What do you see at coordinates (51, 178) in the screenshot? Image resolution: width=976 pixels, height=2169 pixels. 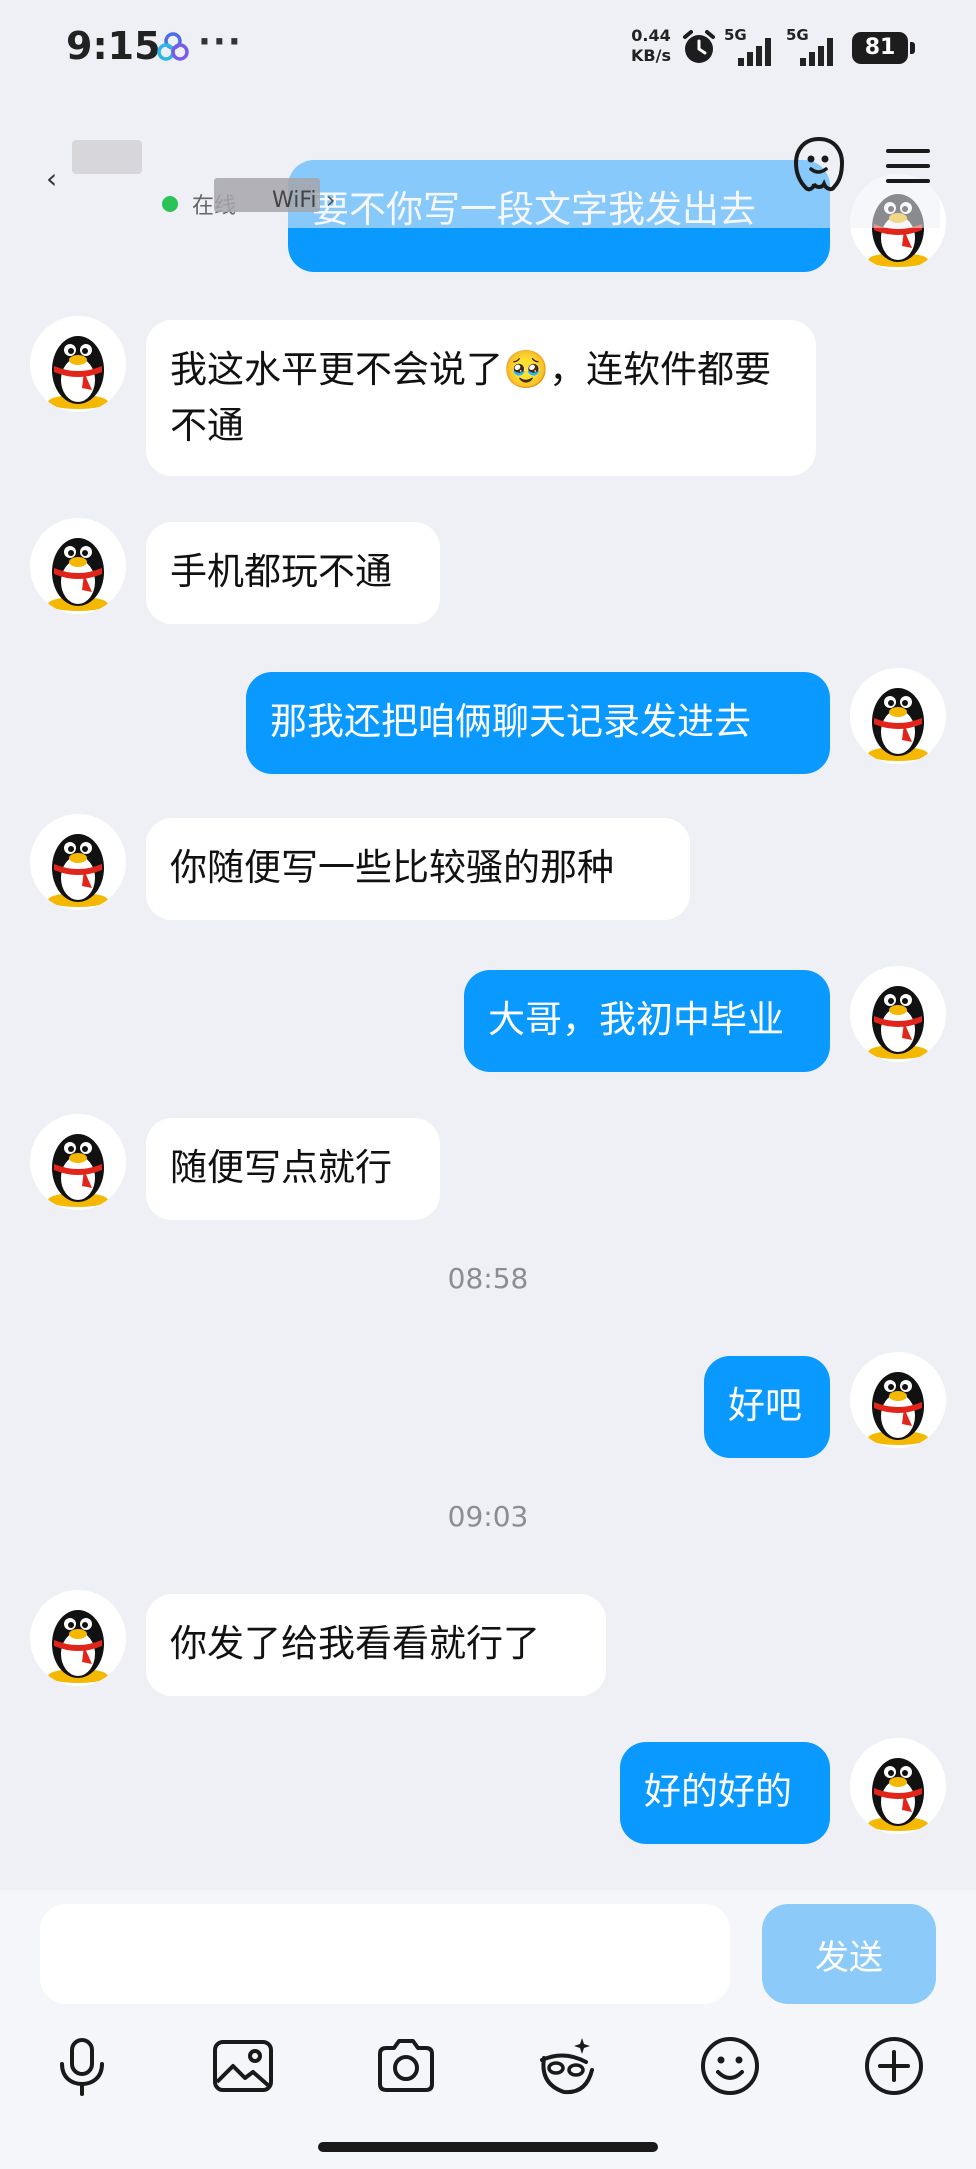 I see `back-button: ‹` at bounding box center [51, 178].